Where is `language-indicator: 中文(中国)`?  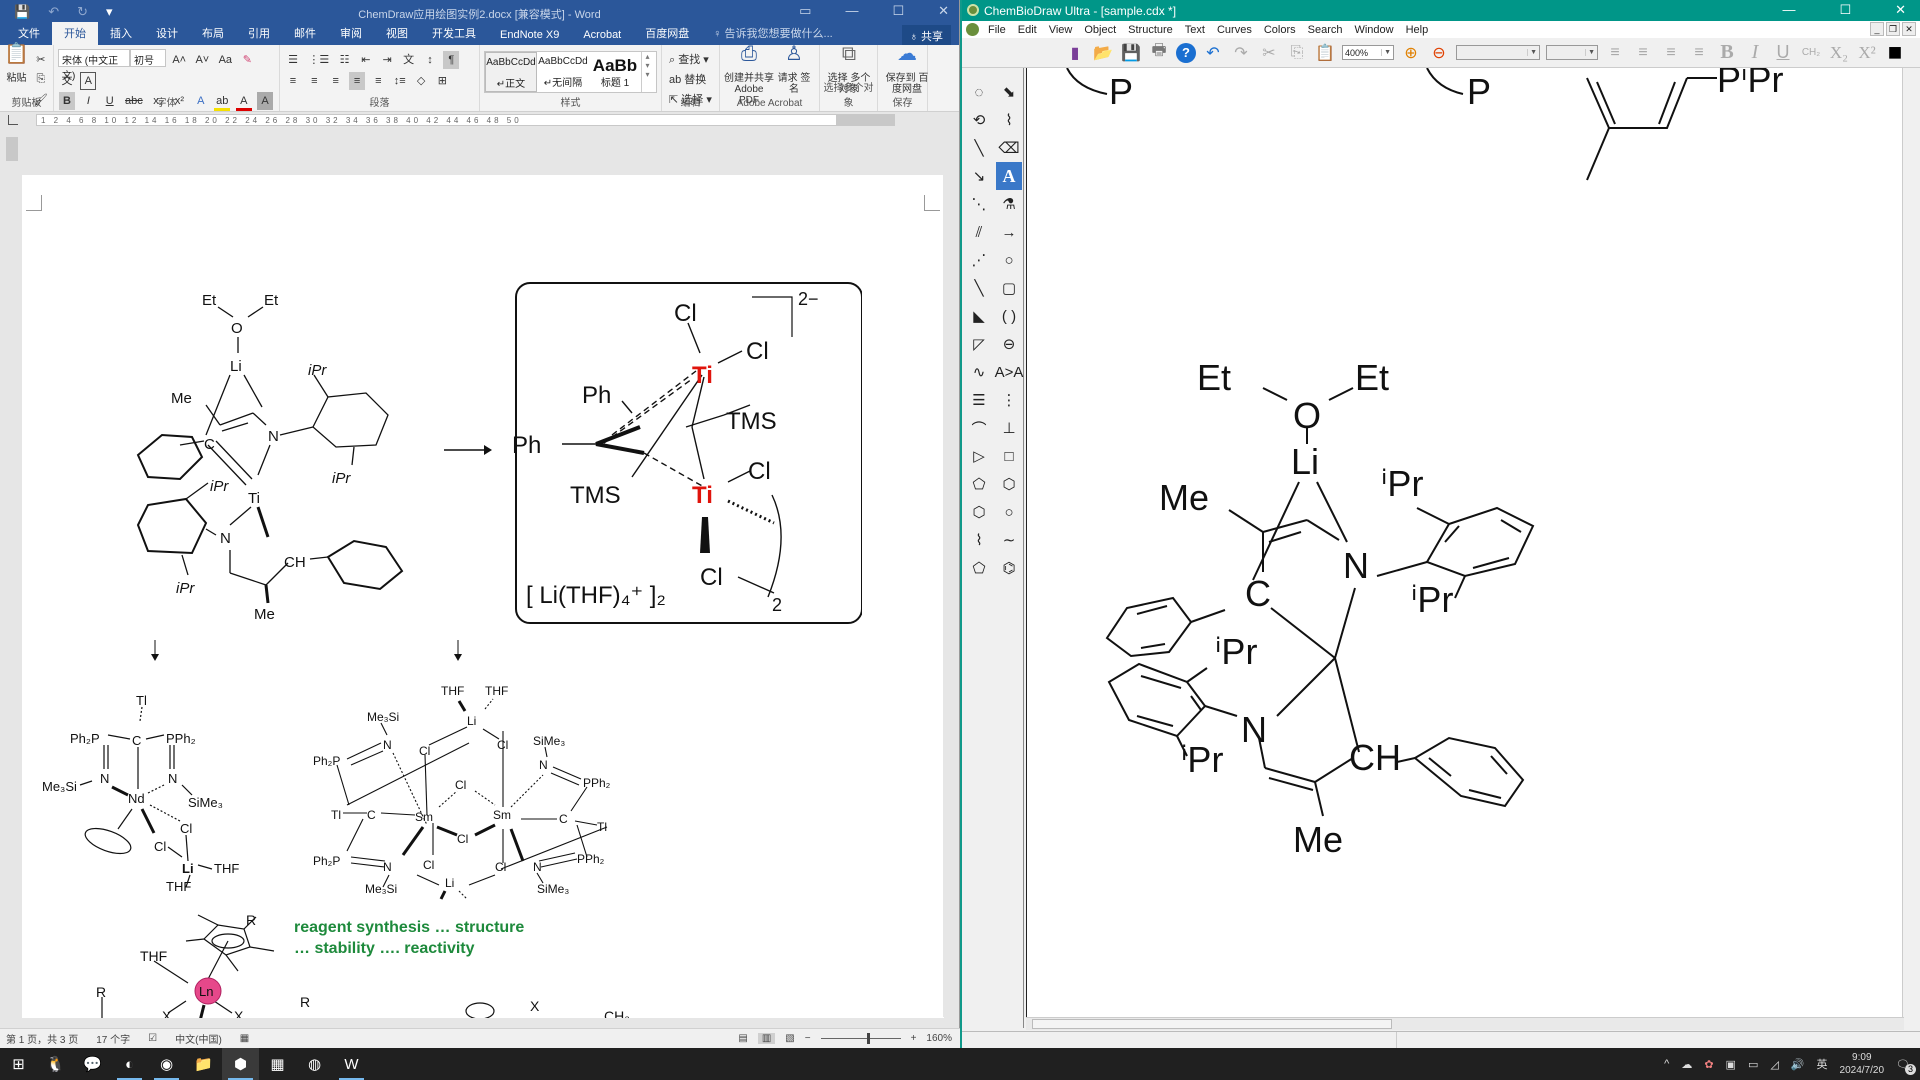 language-indicator: 中文(中国) is located at coordinates (198, 1038).